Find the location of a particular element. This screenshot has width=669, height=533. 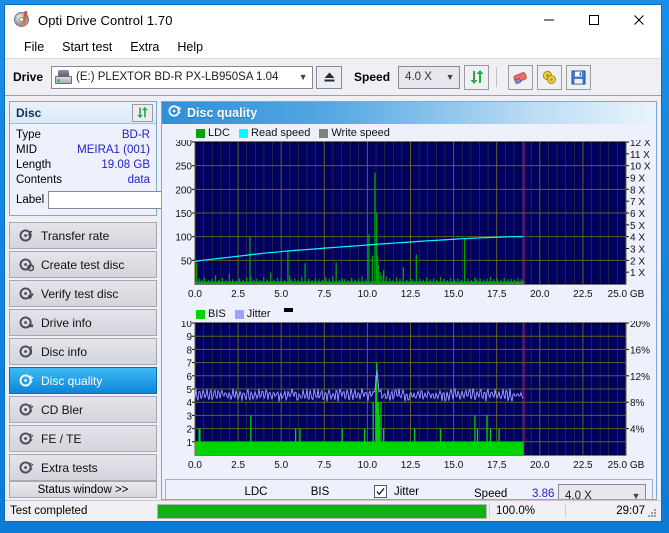

test-speed-select: 4.0 X ▼ is located at coordinates (602, 492).